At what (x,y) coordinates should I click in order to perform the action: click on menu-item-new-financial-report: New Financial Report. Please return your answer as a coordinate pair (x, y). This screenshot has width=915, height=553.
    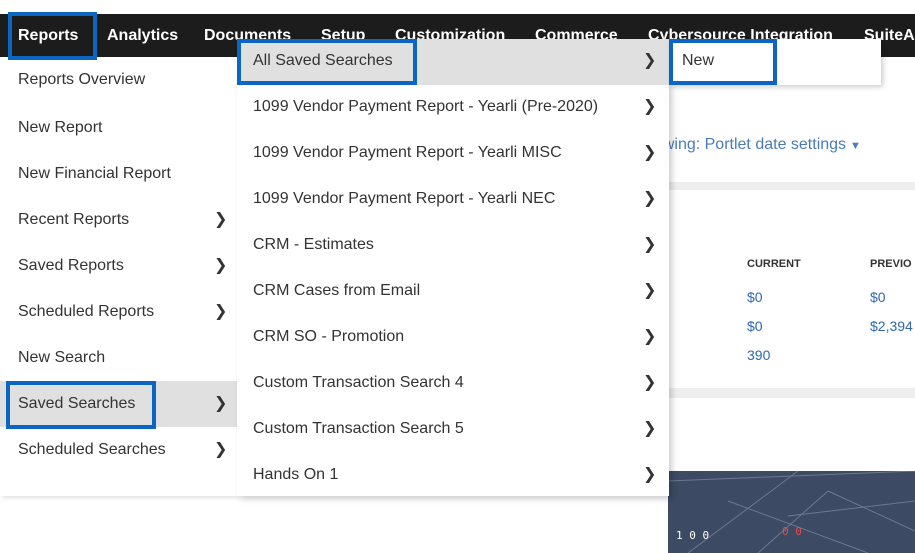
    Looking at the image, I should click on (118, 174).